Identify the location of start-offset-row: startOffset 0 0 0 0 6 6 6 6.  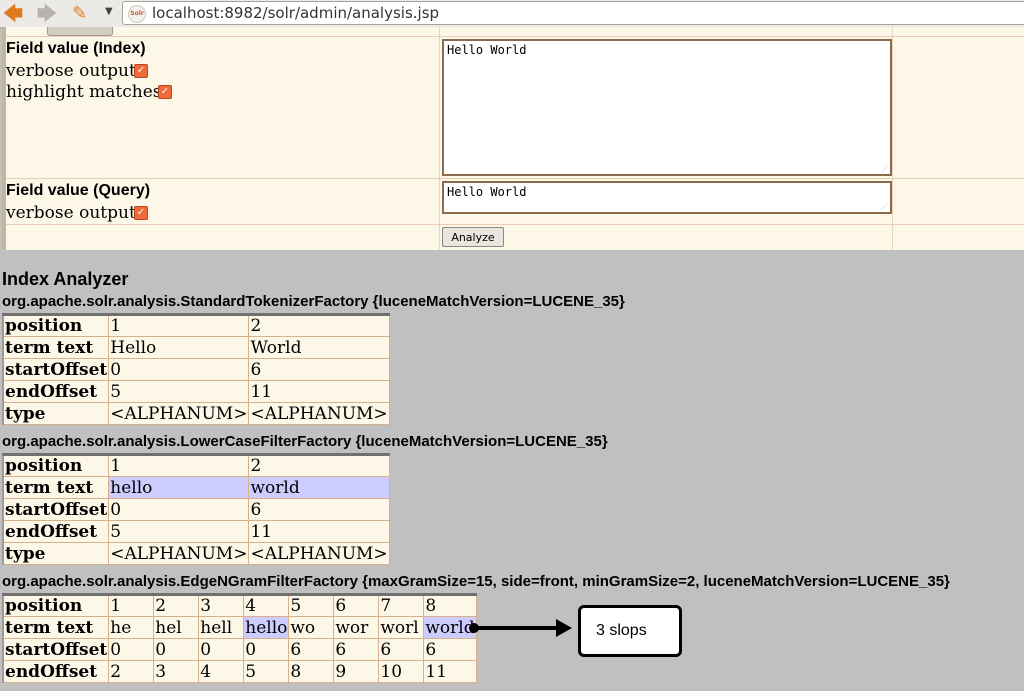
(239, 649).